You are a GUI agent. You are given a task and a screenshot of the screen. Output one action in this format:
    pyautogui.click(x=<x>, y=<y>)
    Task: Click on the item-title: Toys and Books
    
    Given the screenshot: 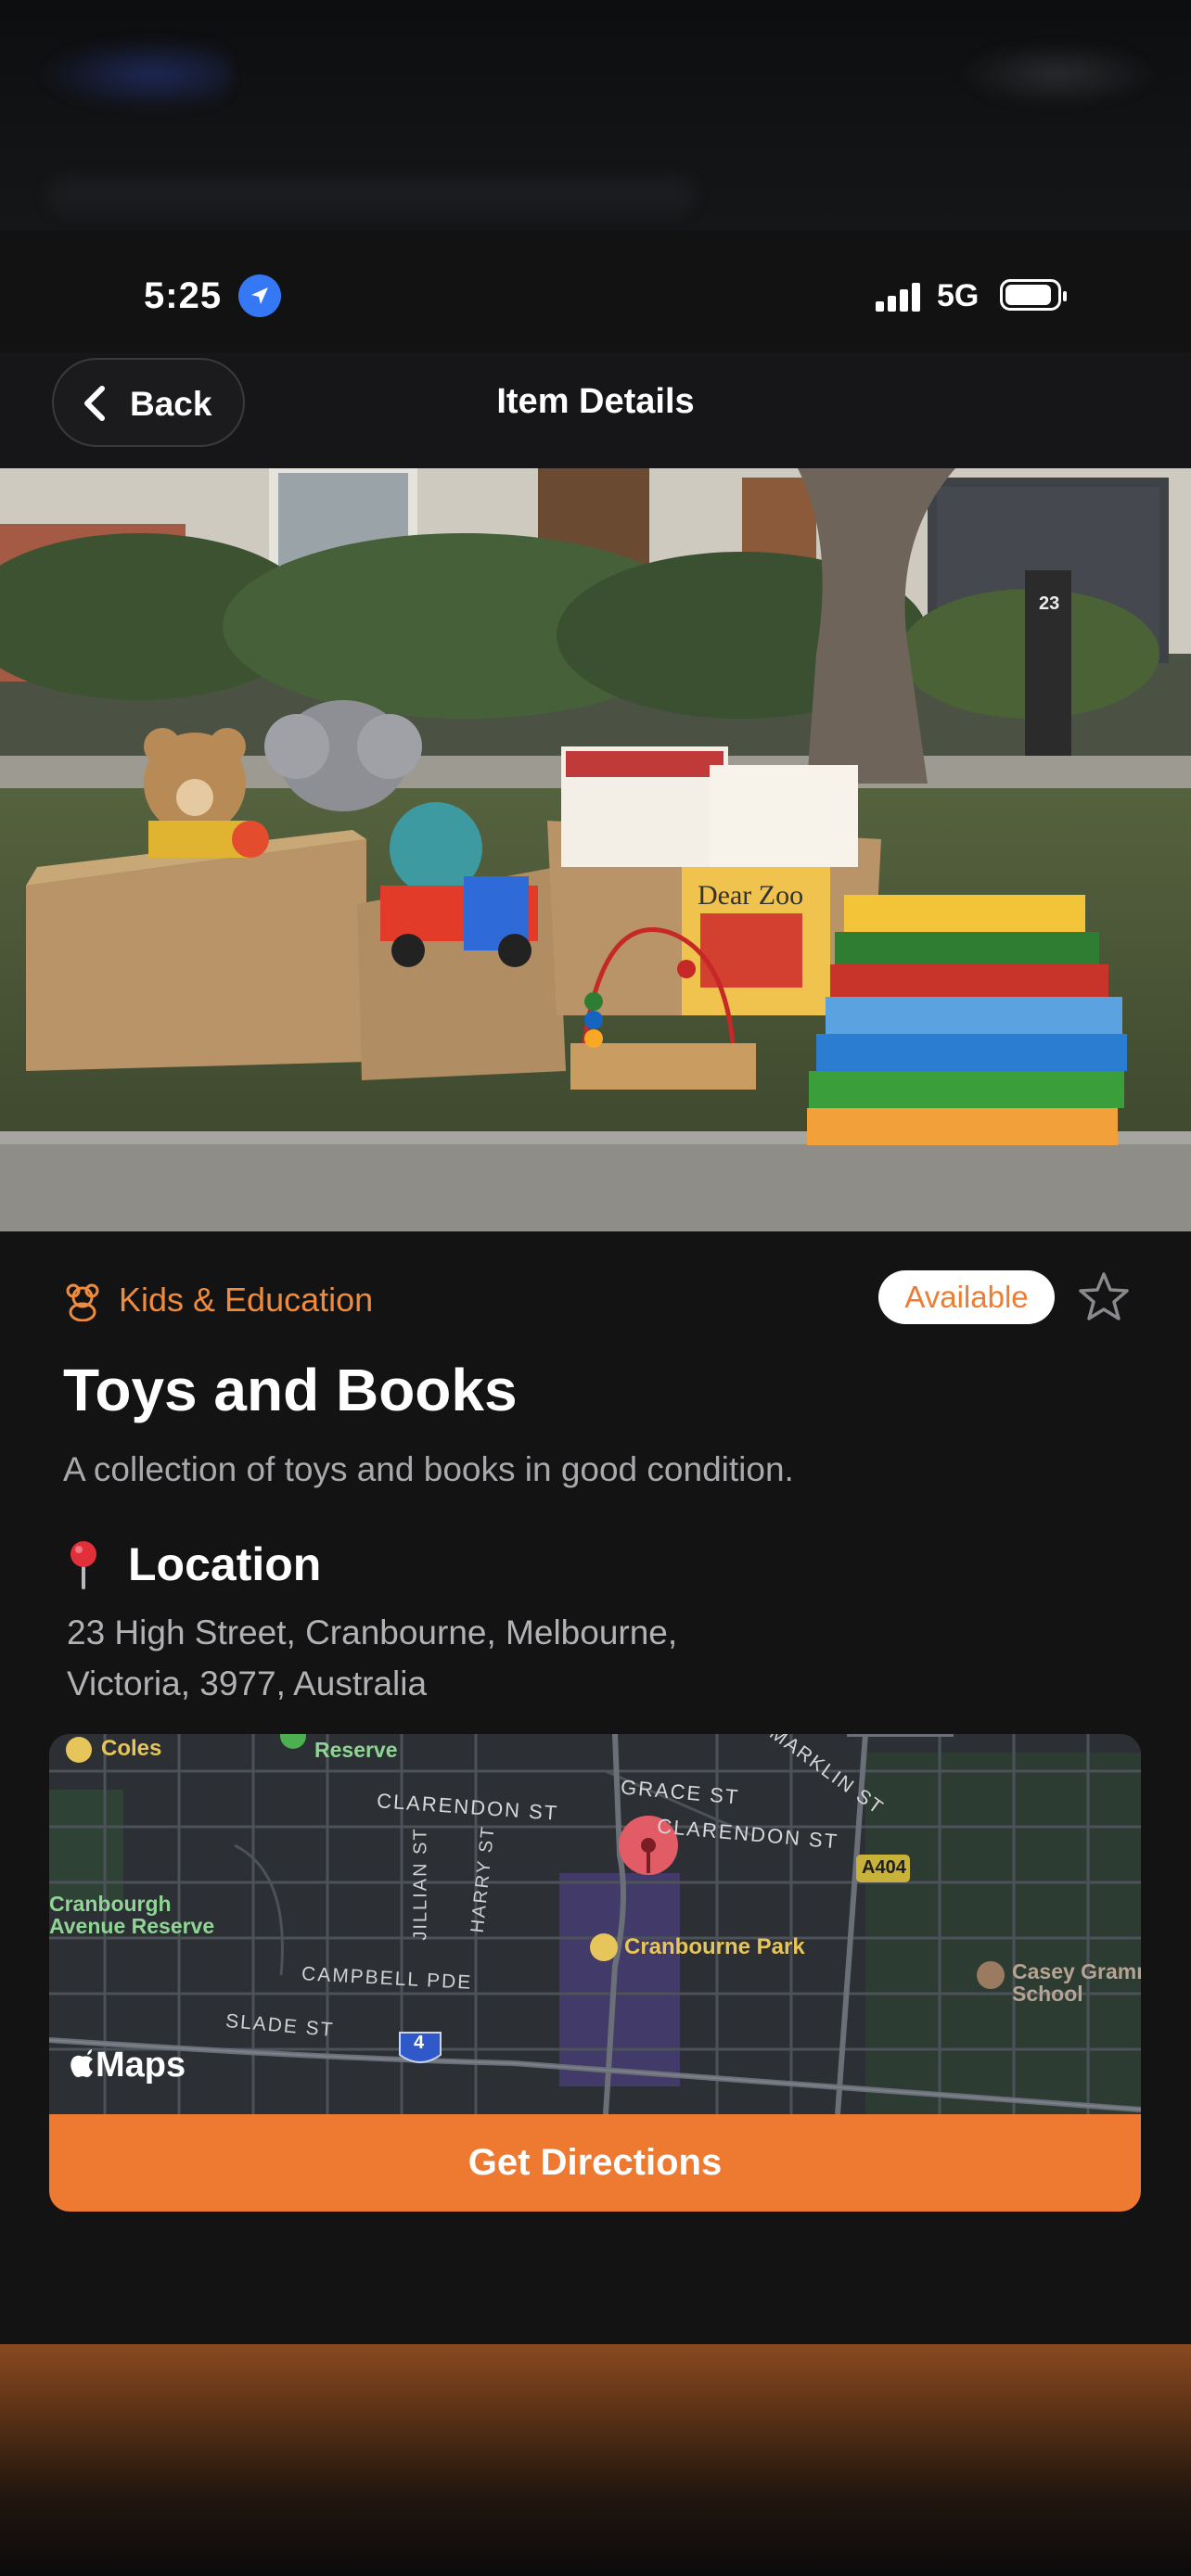 What is the action you would take?
    pyautogui.click(x=290, y=1390)
    